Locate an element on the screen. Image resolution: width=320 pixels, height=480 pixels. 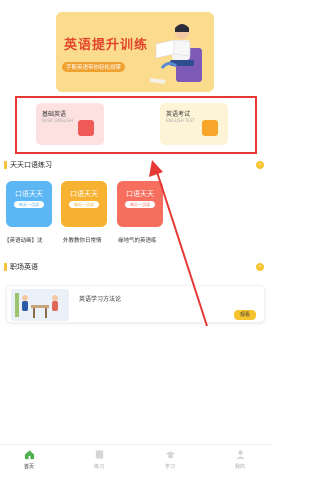
tab-label: 练习 is located at coordinates (98, 467).